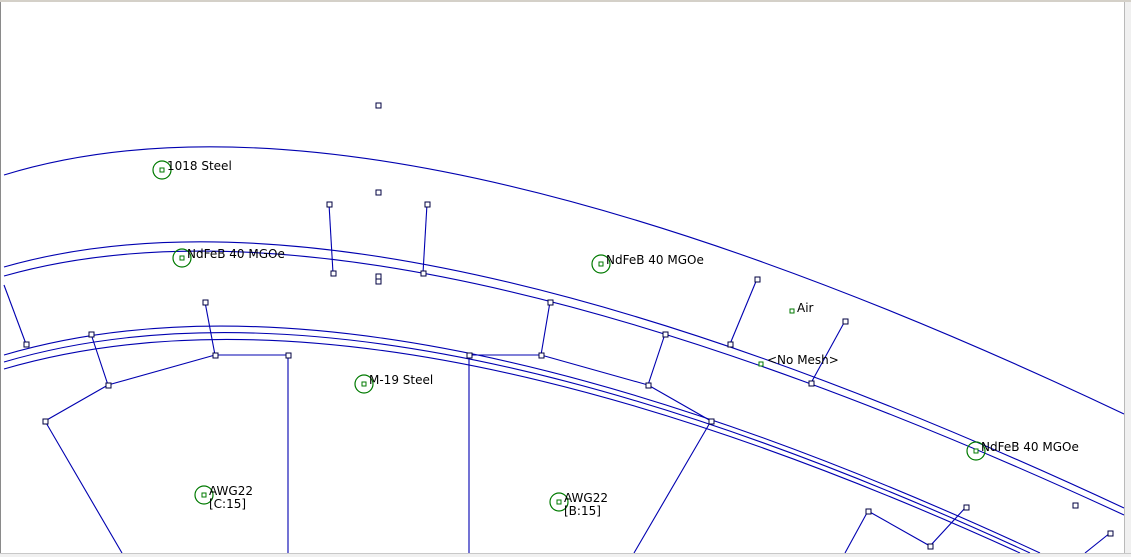 This screenshot has width=1131, height=557. I want to click on slot-c-wall, so click(83, 468).